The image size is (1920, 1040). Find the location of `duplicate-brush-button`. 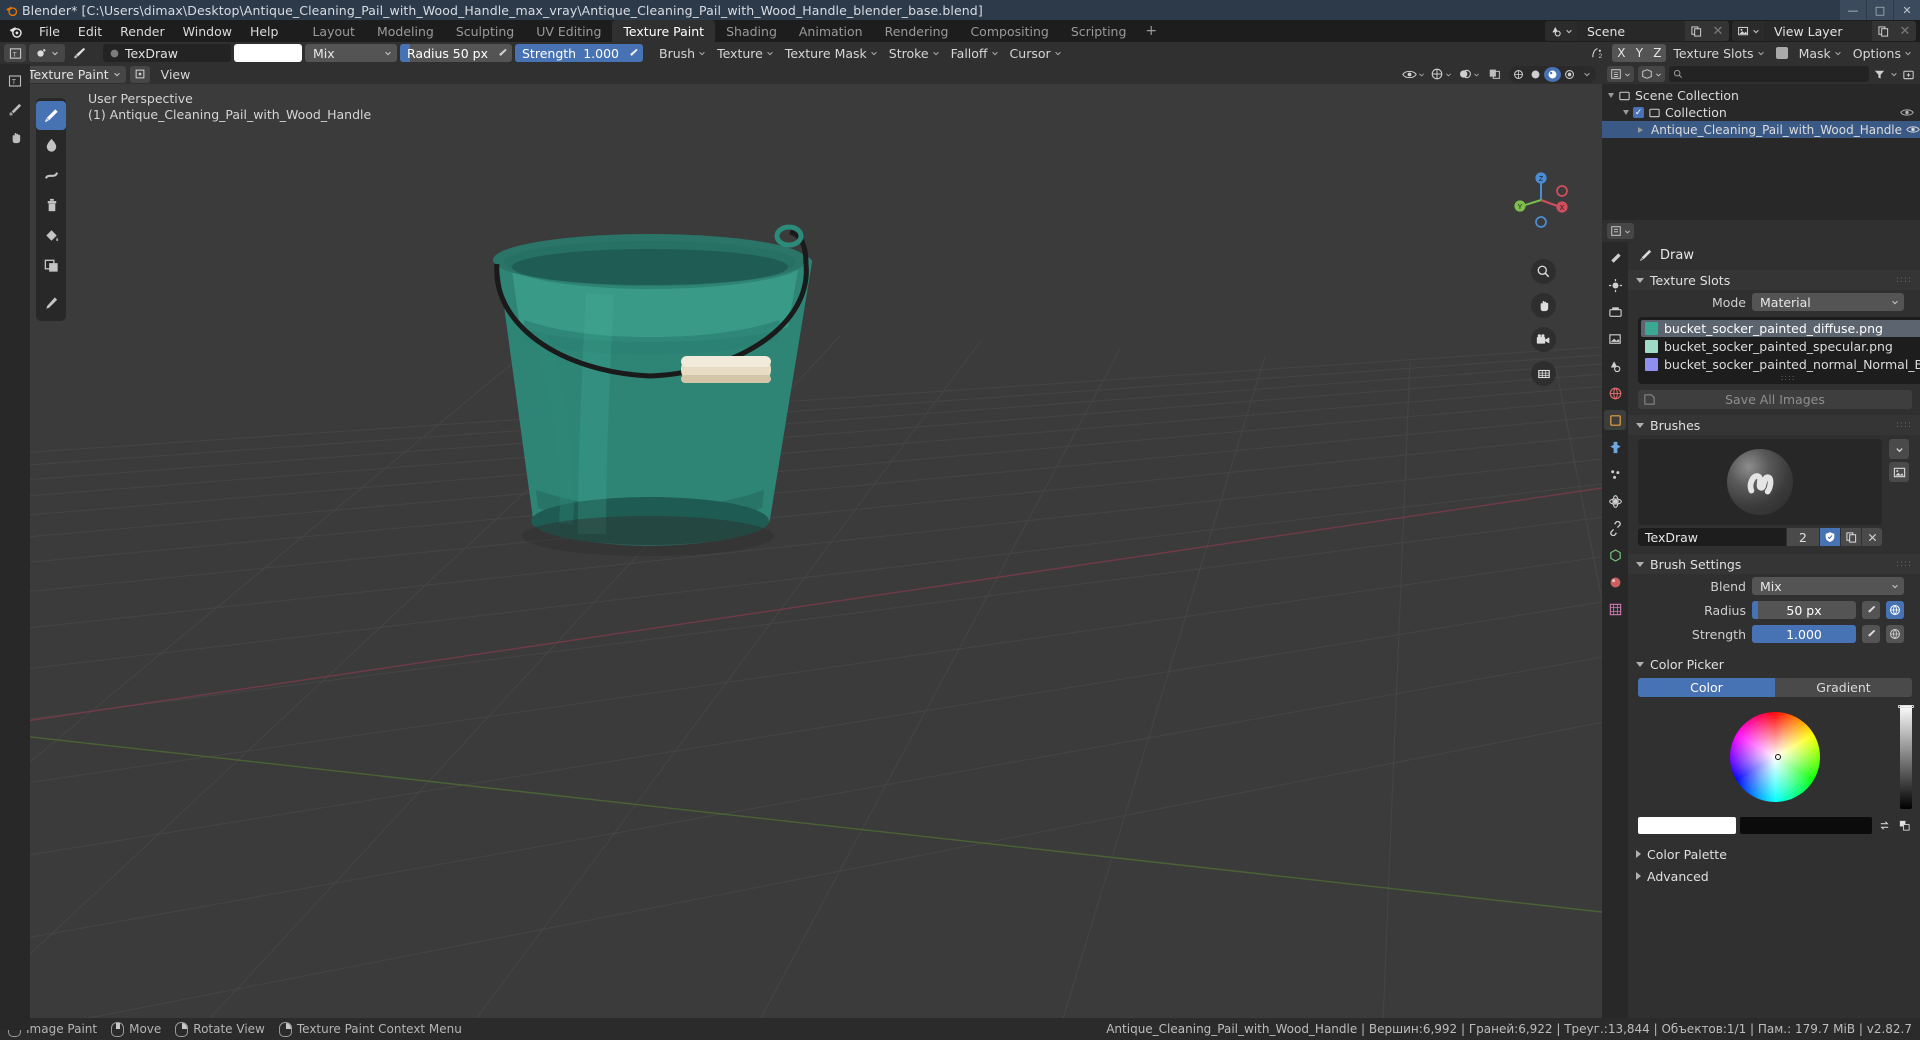

duplicate-brush-button is located at coordinates (1851, 537).